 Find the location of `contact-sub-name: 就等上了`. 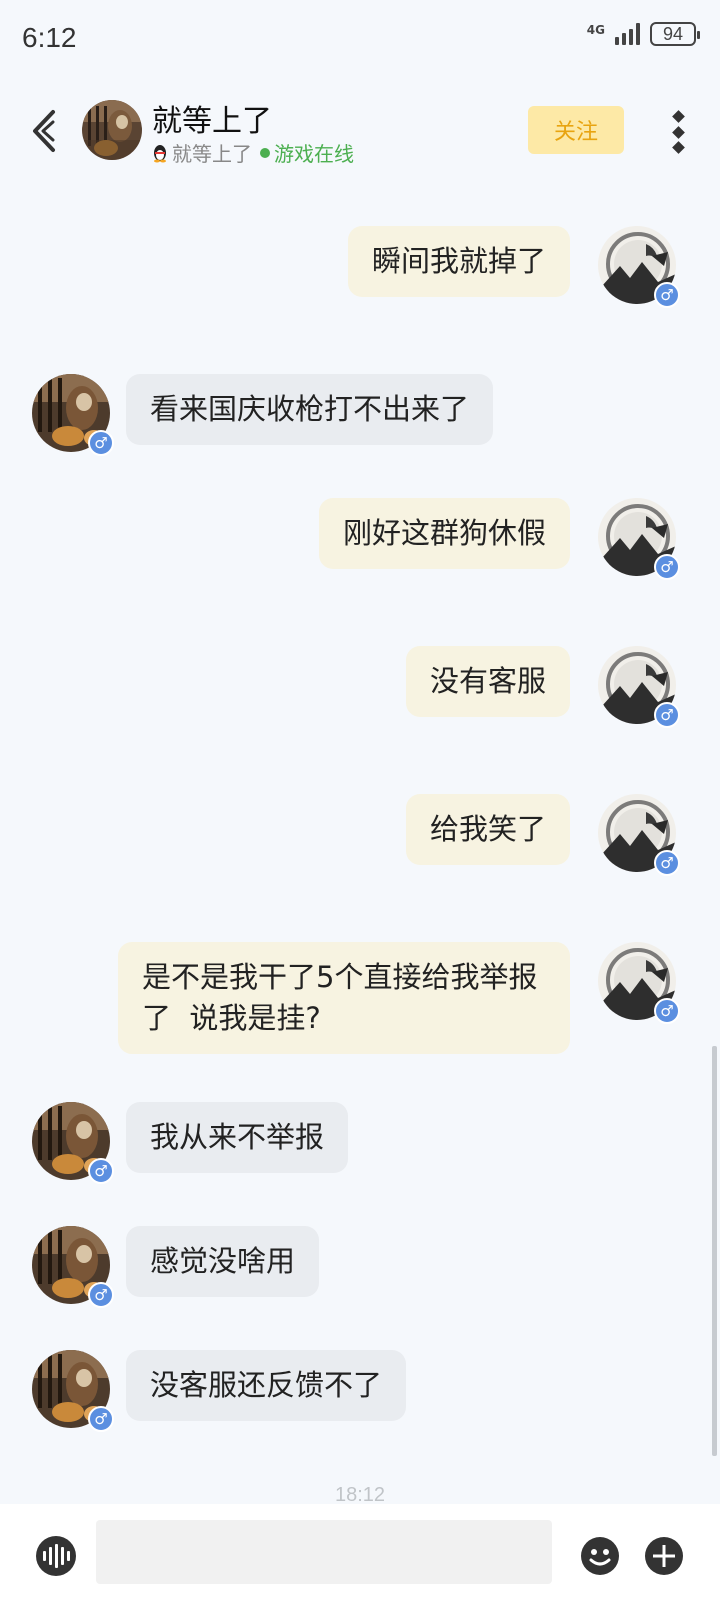

contact-sub-name: 就等上了 is located at coordinates (212, 154).